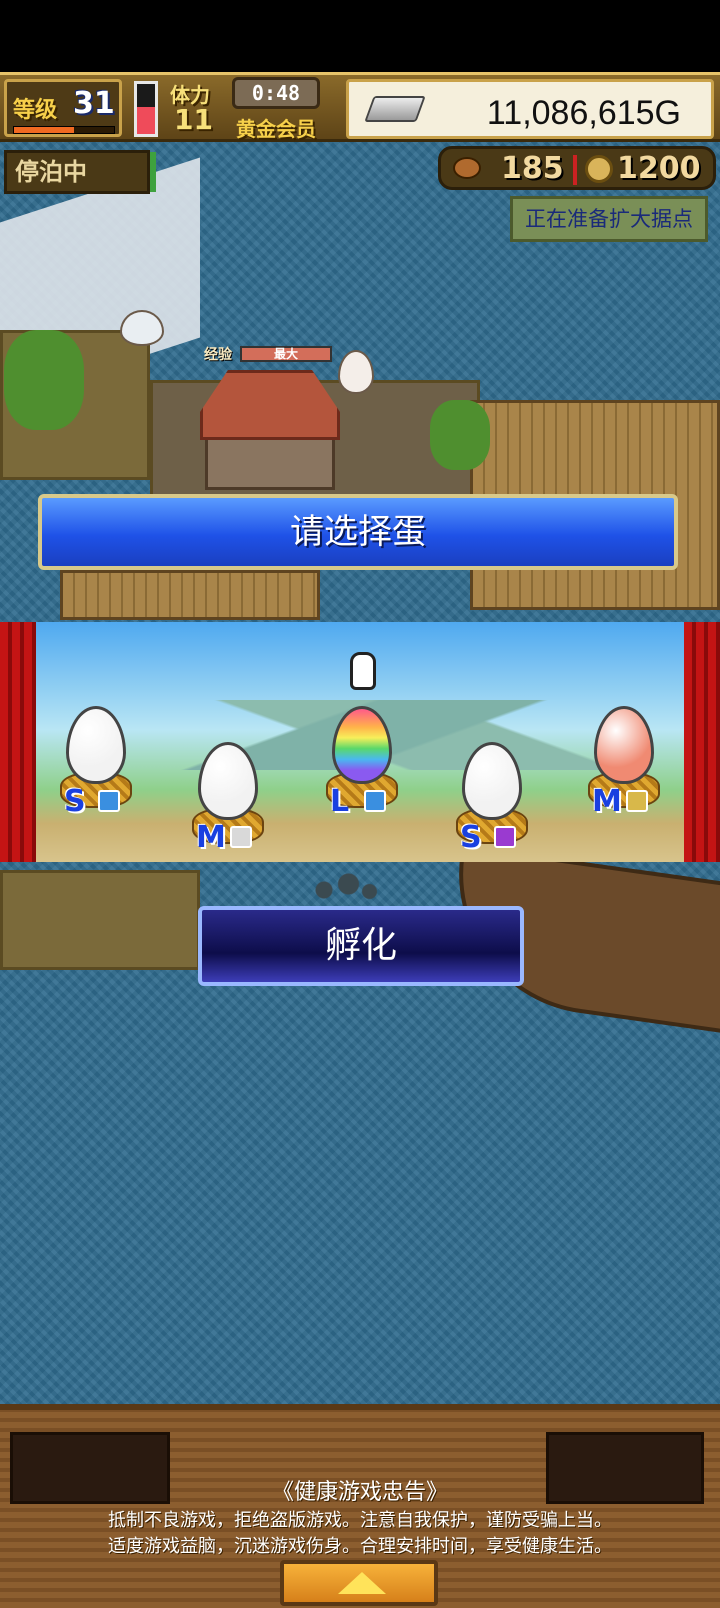 This screenshot has width=720, height=1608. What do you see at coordinates (360, 36) in the screenshot?
I see `status-bar-area` at bounding box center [360, 36].